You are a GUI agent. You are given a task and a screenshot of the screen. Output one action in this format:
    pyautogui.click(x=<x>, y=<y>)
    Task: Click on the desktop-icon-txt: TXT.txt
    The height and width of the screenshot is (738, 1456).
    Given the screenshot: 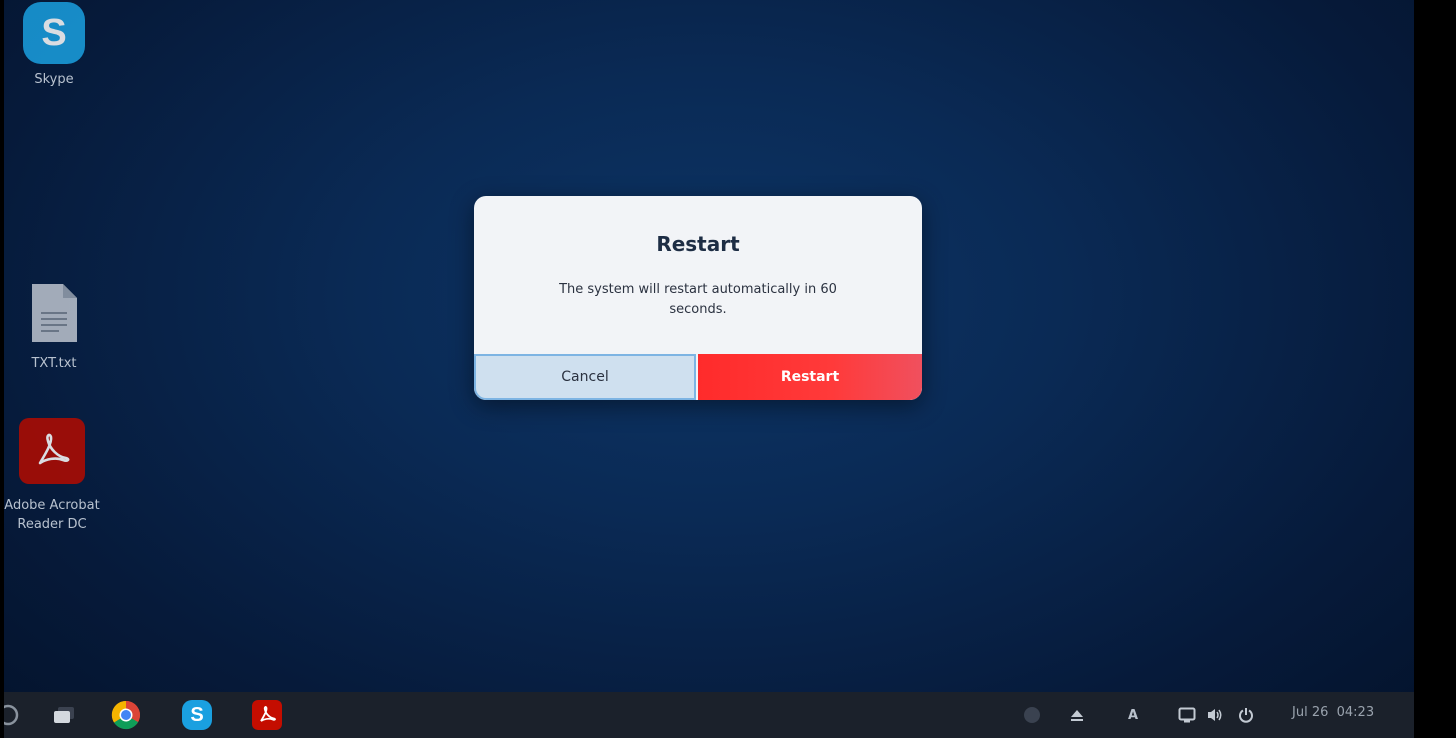 What is the action you would take?
    pyautogui.click(x=54, y=327)
    